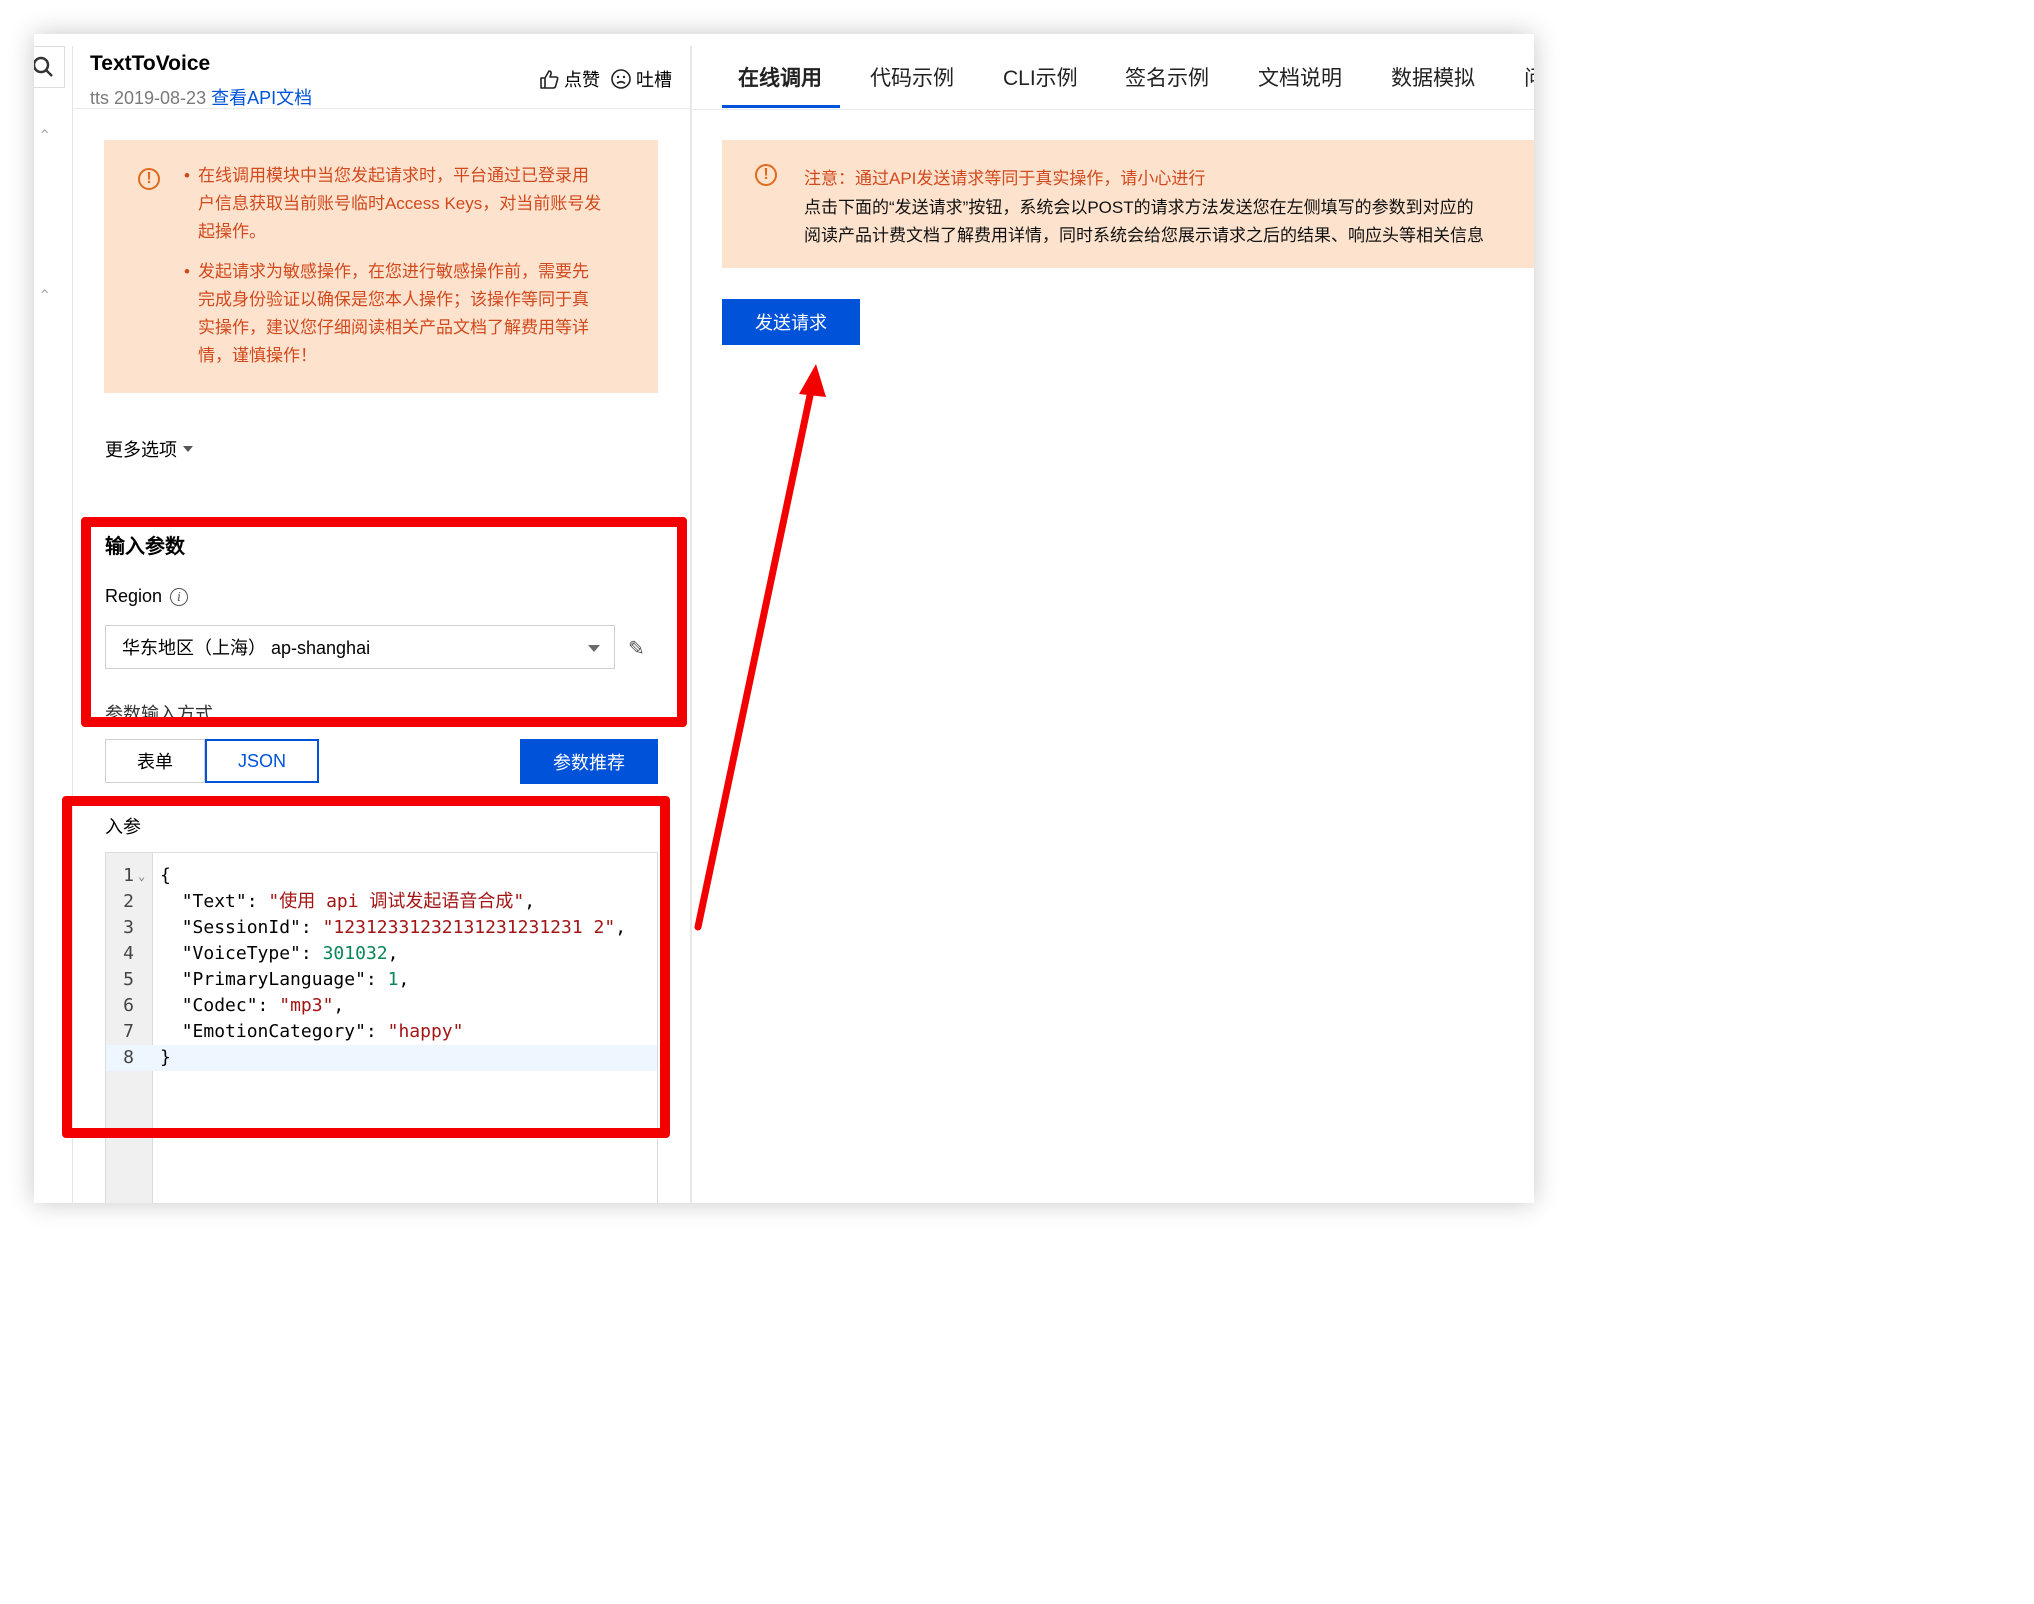  I want to click on api-meta: tts 2019-08-23 查看API文档, so click(201, 97).